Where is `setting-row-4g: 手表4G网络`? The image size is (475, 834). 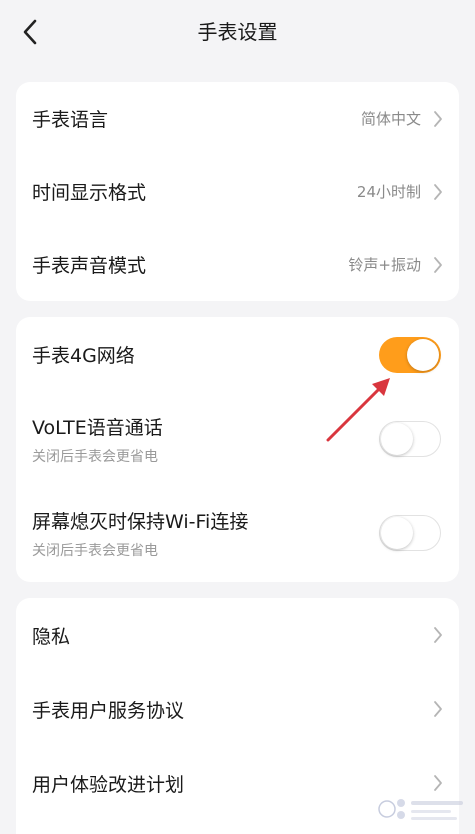 setting-row-4g: 手表4G网络 is located at coordinates (237, 355).